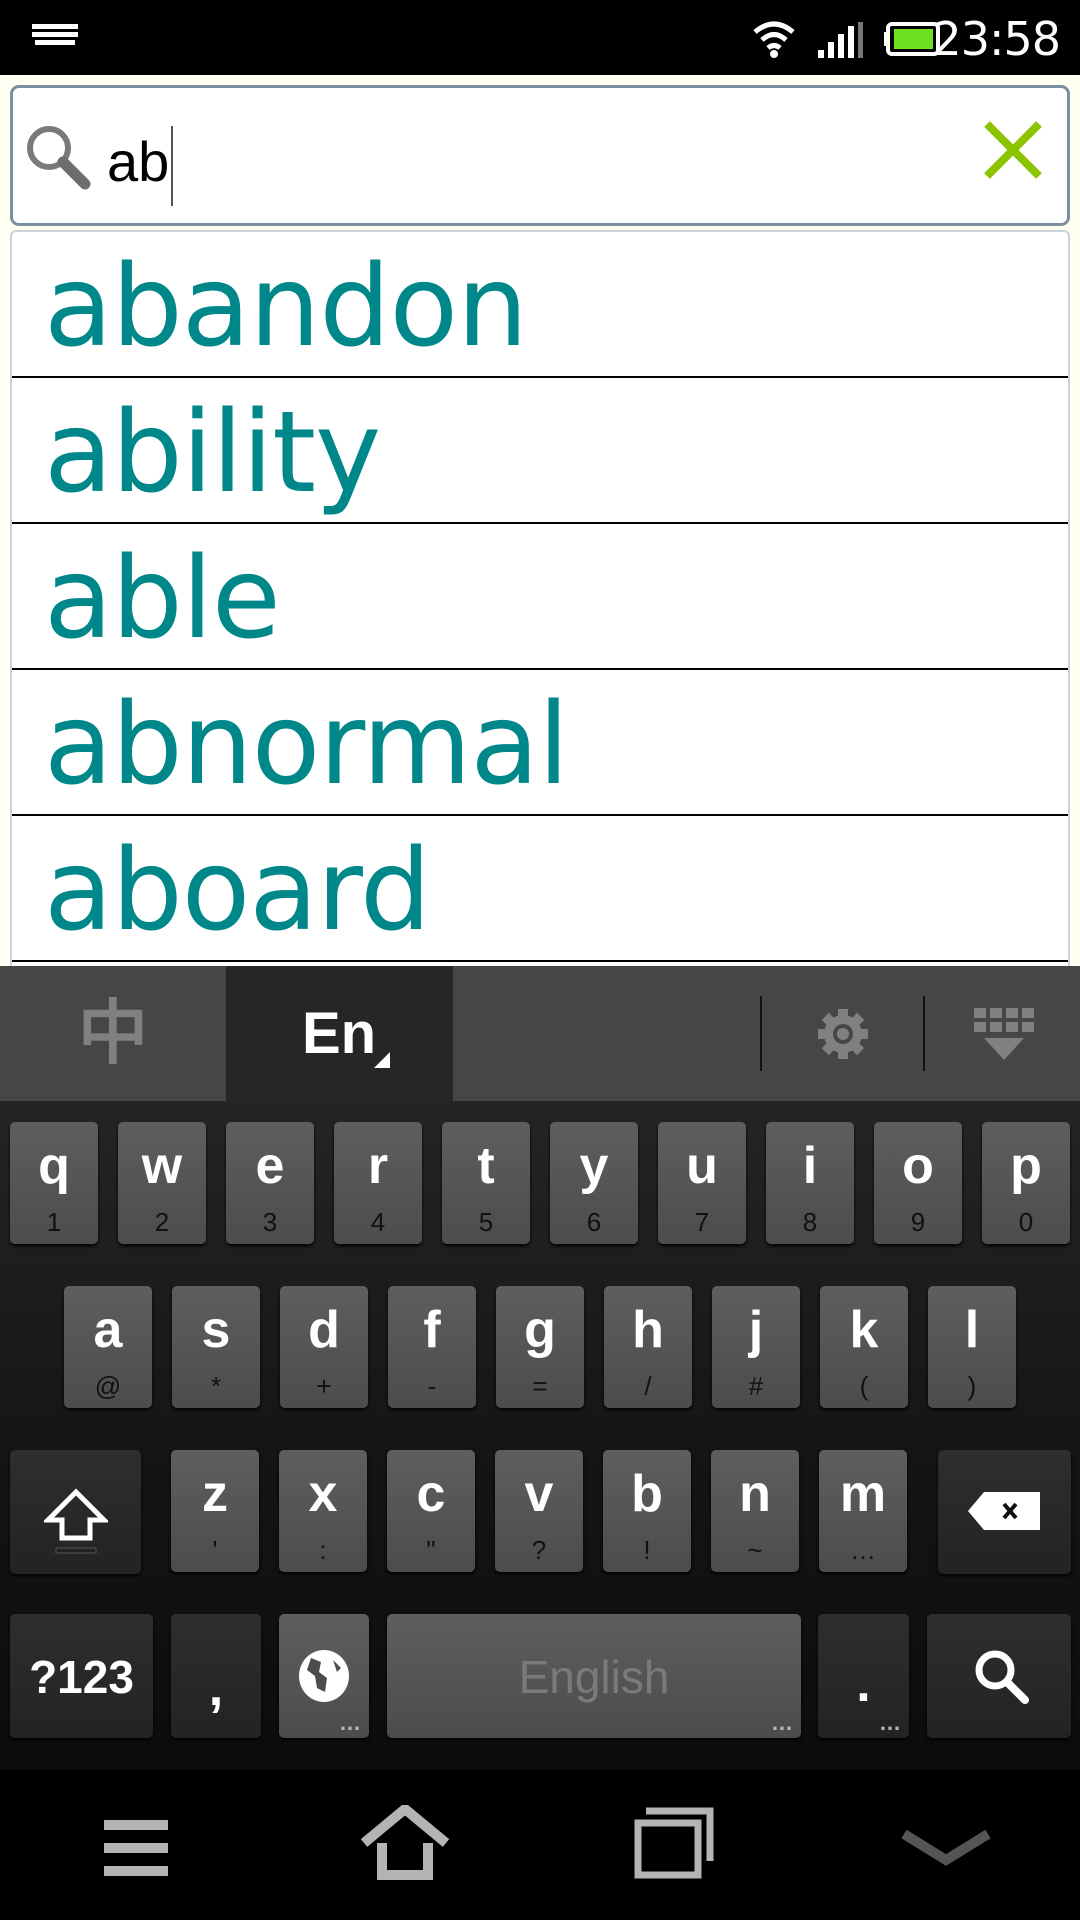 Image resolution: width=1080 pixels, height=1920 pixels. I want to click on search-query-text: ab, so click(138, 161).